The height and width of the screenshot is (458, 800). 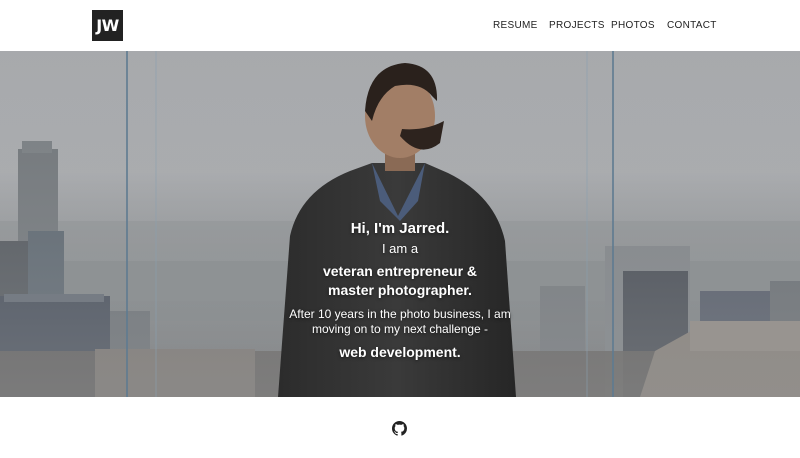 I want to click on site-footer, so click(x=400, y=427).